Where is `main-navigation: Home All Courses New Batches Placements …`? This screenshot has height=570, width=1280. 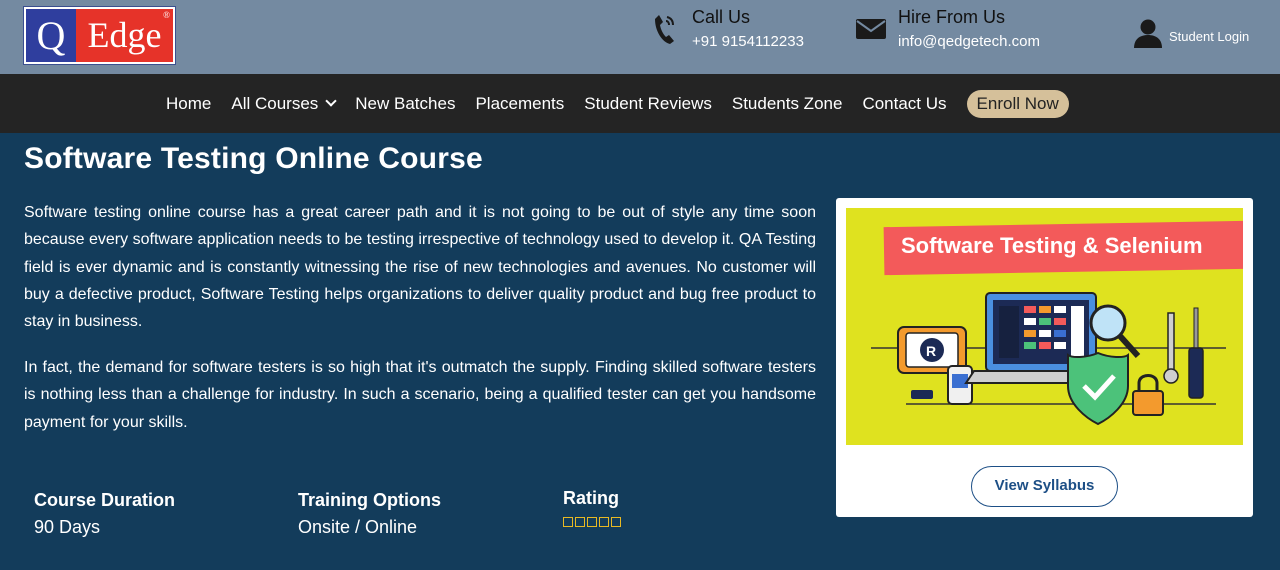 main-navigation: Home All Courses New Batches Placements … is located at coordinates (640, 103).